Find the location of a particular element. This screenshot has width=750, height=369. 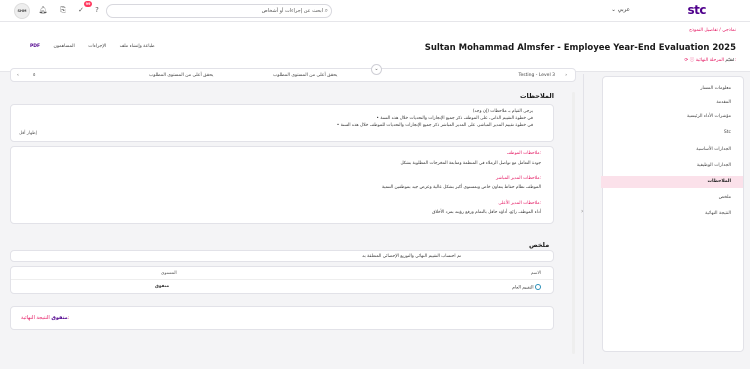

show-less-link: إظهار أقل is located at coordinates (28, 133).